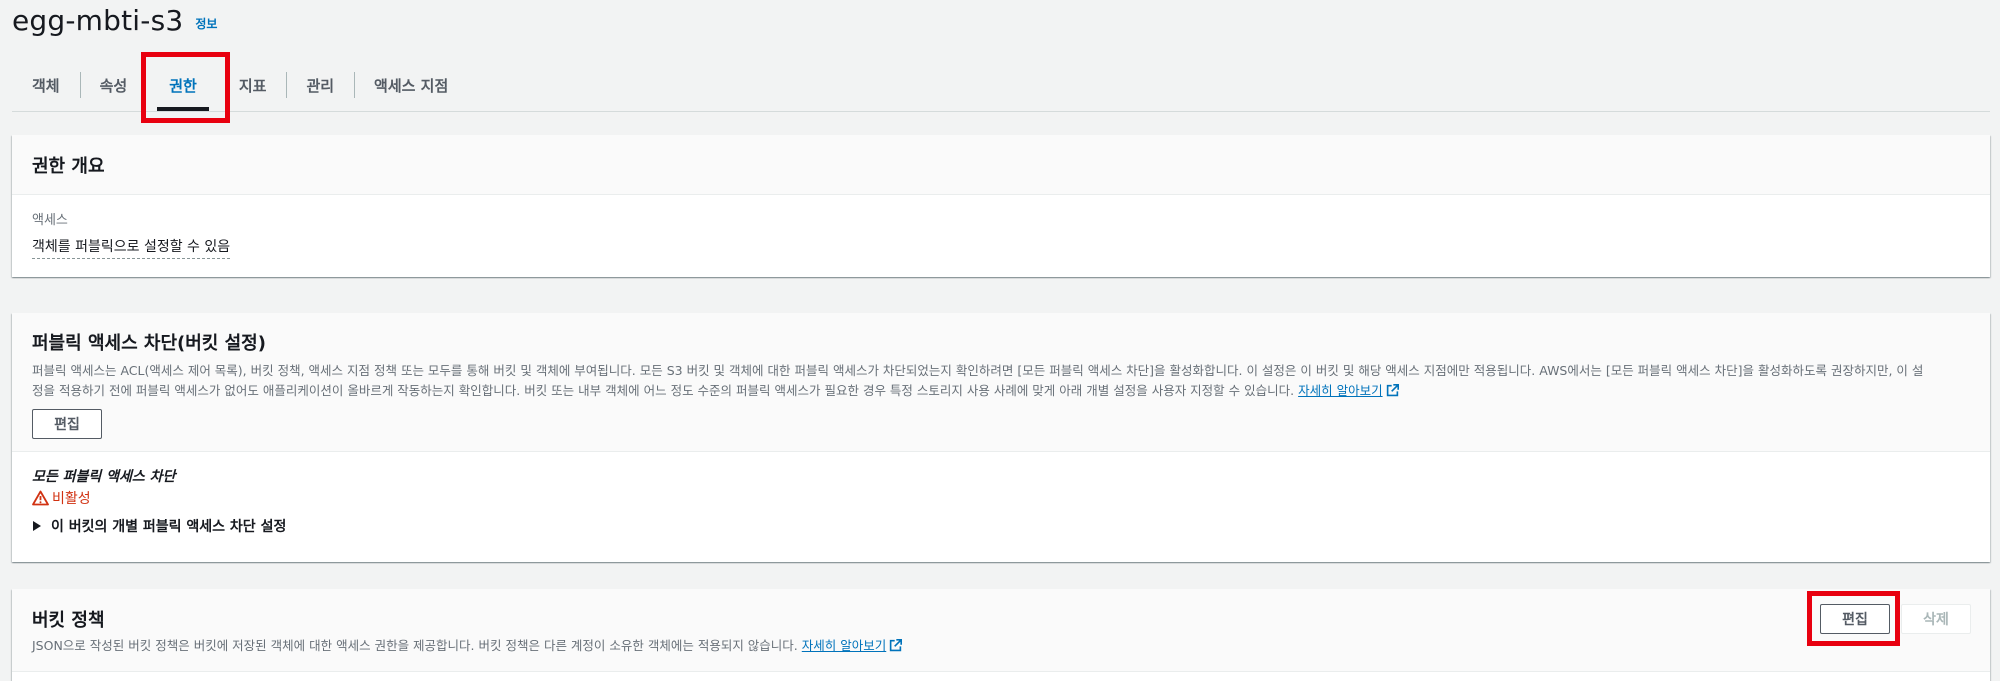  I want to click on tab-properties: 속성, so click(113, 85).